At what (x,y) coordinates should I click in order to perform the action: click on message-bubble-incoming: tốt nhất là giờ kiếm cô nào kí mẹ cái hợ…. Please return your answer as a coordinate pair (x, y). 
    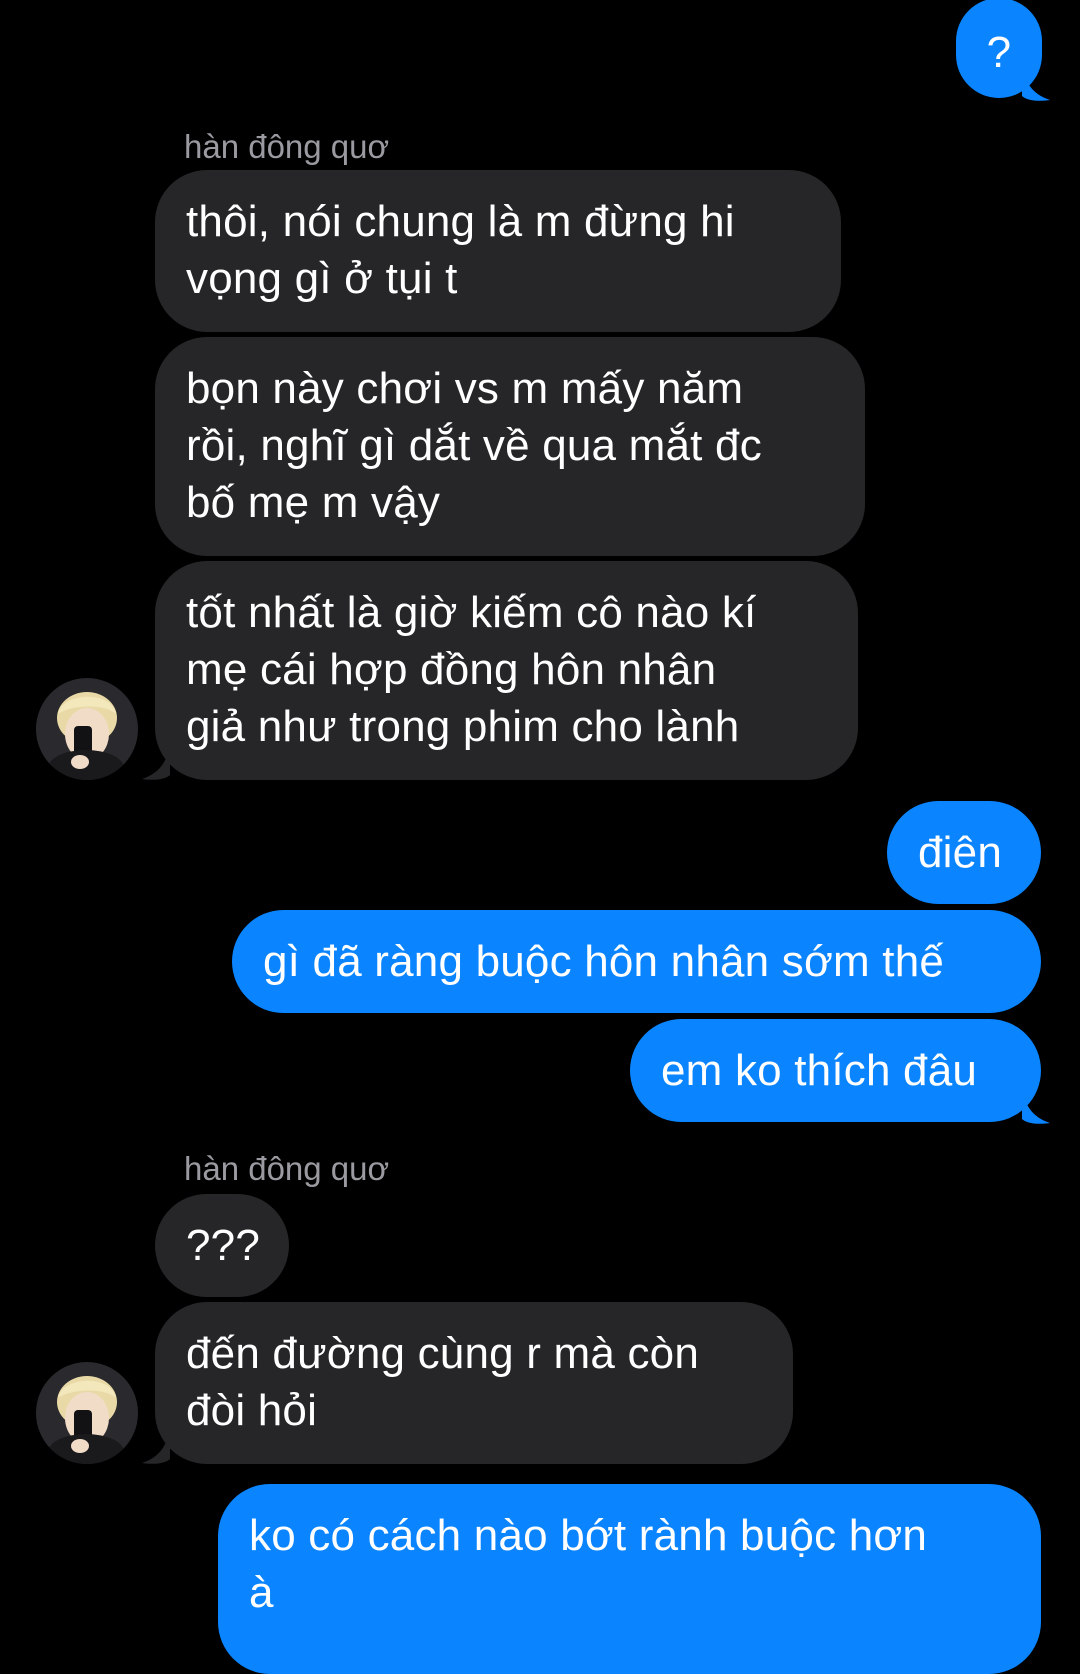
    Looking at the image, I should click on (506, 670).